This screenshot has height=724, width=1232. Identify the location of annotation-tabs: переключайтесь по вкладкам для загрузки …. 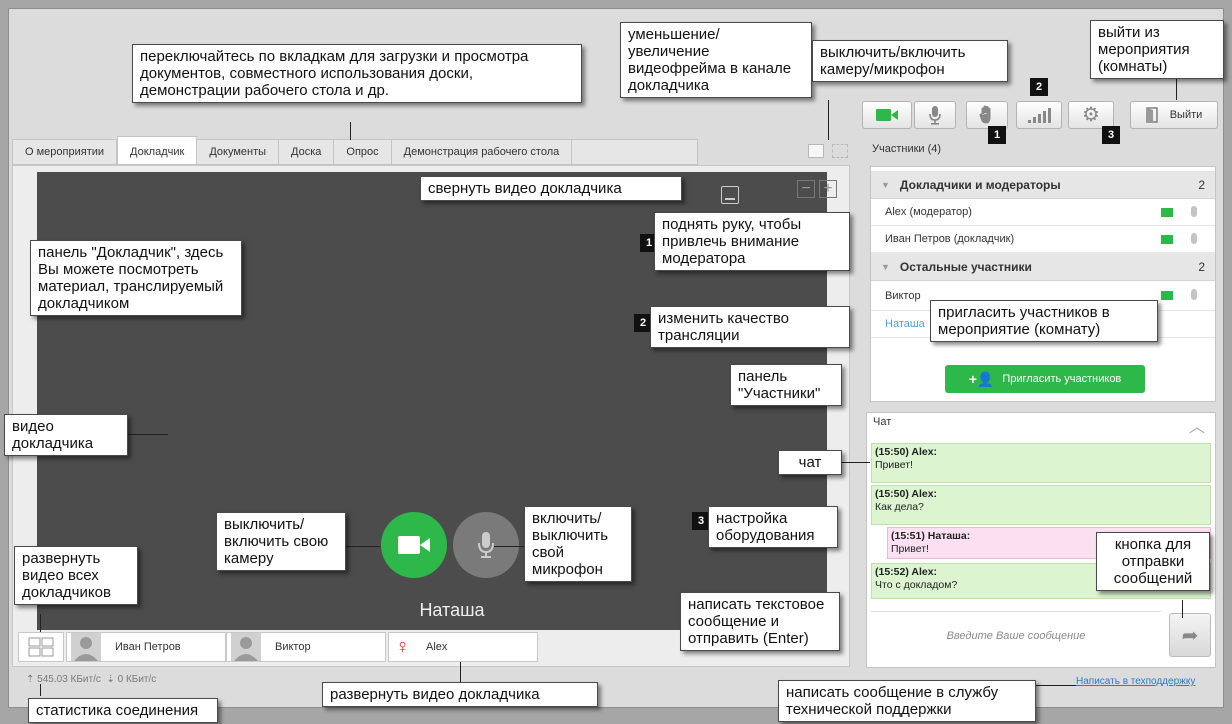
(357, 73).